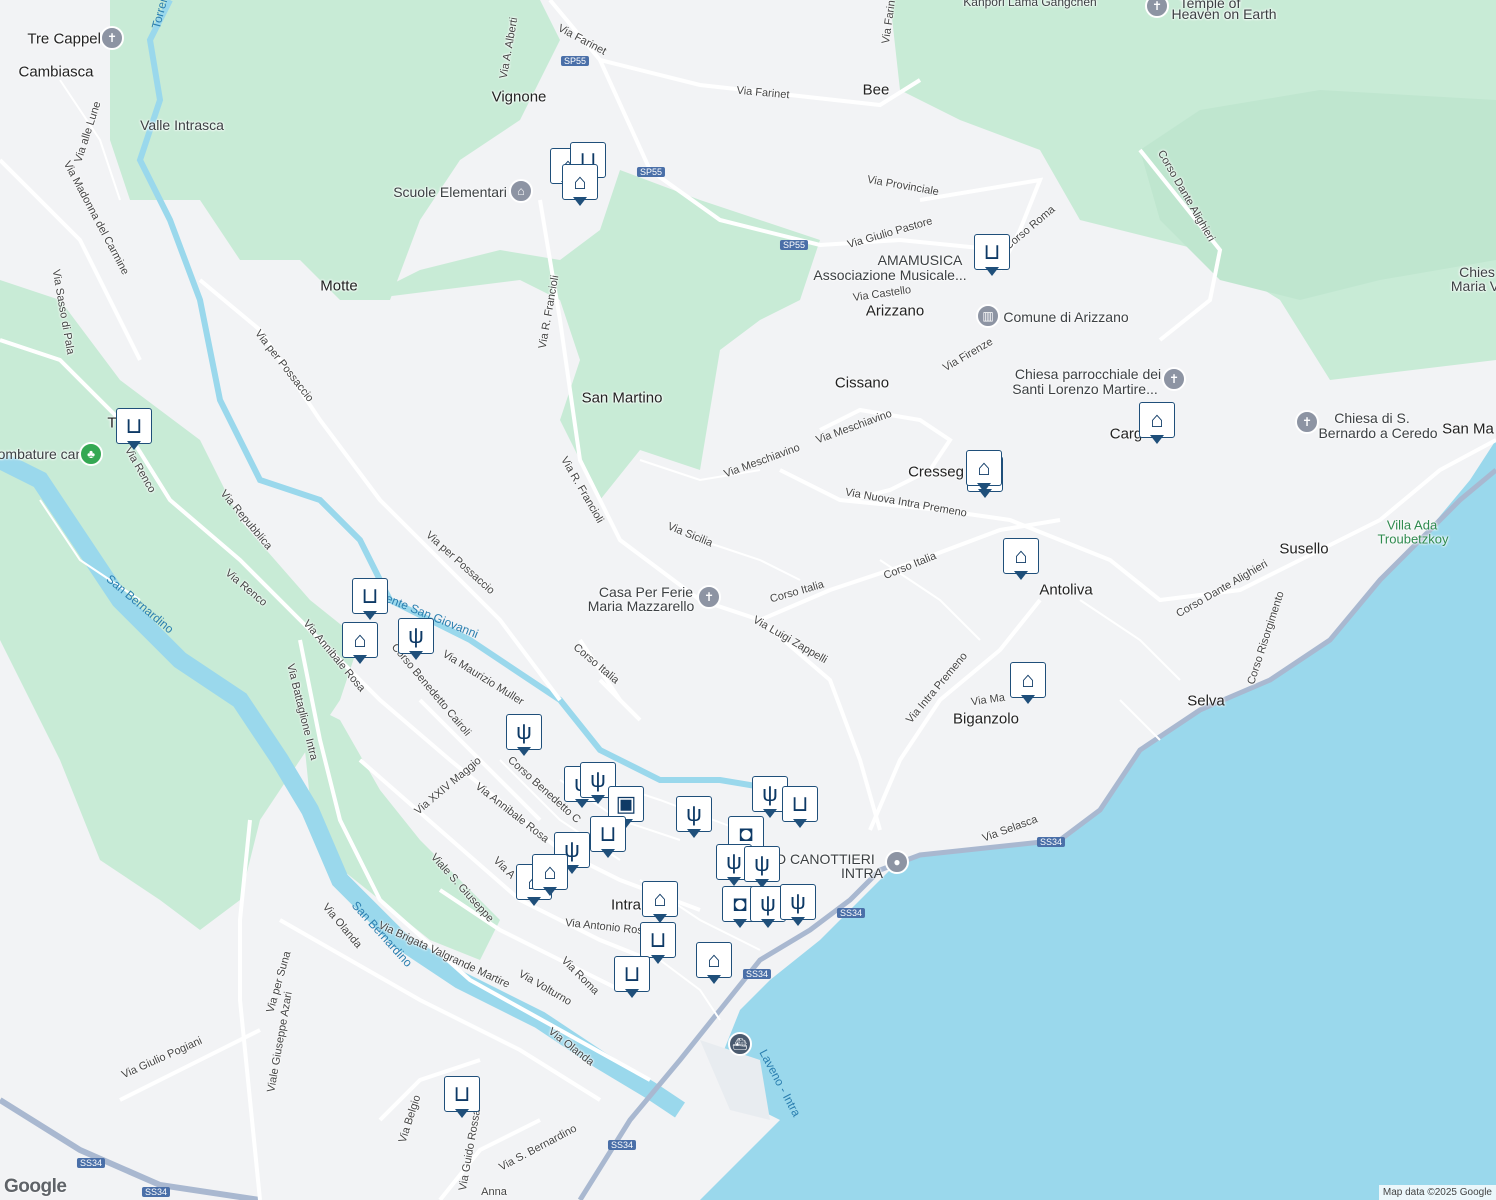 This screenshot has height=1200, width=1496. I want to click on label-antoliva: Antoliva, so click(1066, 590).